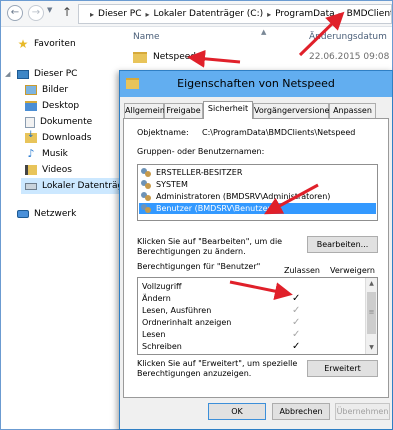 This screenshot has height=430, width=393. Describe the element at coordinates (362, 411) in the screenshot. I see `apply-button: Übernehmen` at that location.